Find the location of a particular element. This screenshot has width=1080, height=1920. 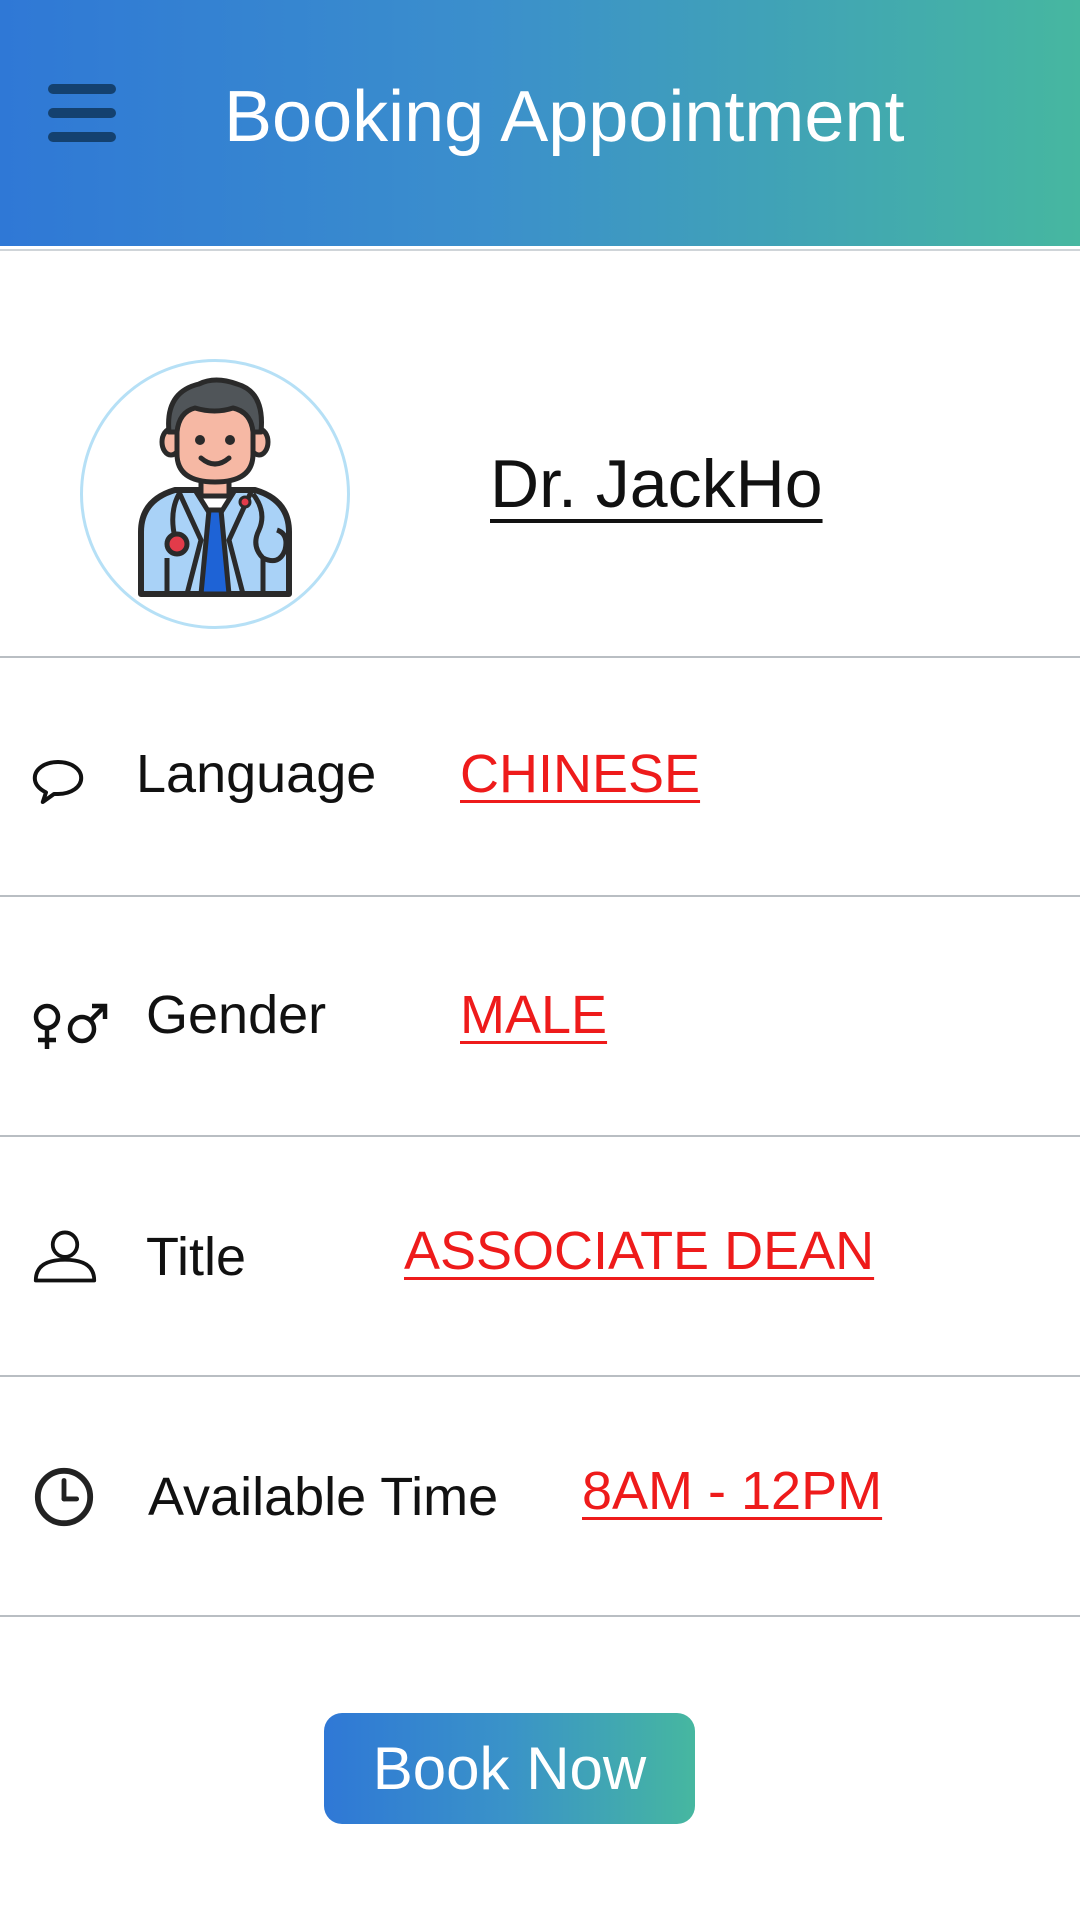

detail-row-gender: Gender MALE is located at coordinates (540, 1016).